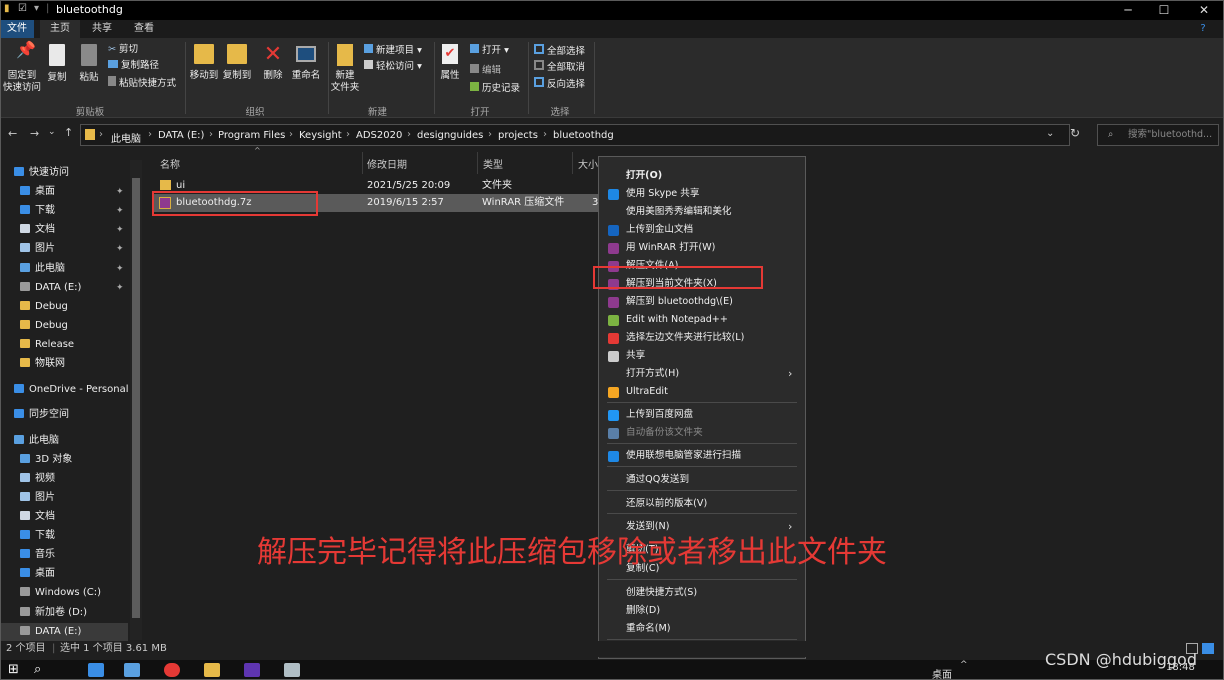 Image resolution: width=1224 pixels, height=680 pixels. I want to click on nav-item: 桌面 ✦, so click(62, 192).